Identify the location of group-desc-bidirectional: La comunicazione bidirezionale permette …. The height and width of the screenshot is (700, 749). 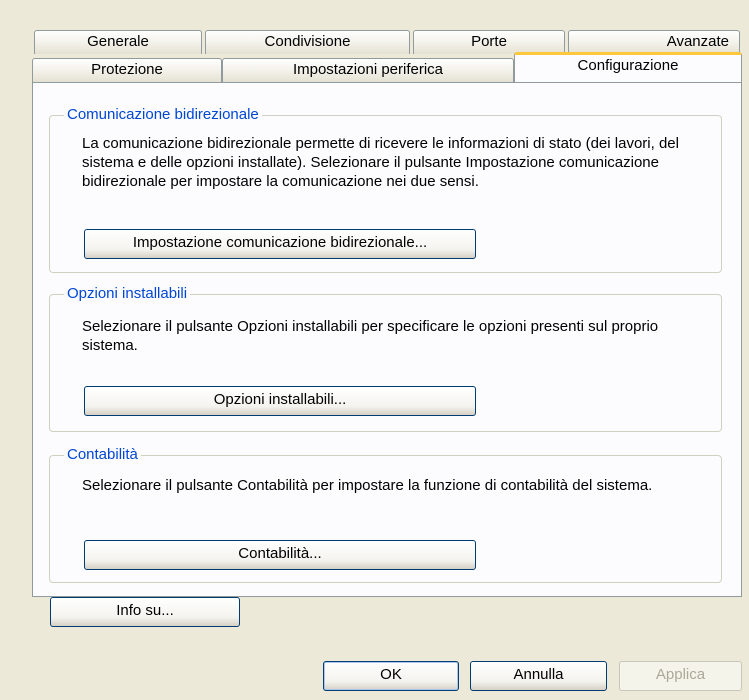
(380, 162).